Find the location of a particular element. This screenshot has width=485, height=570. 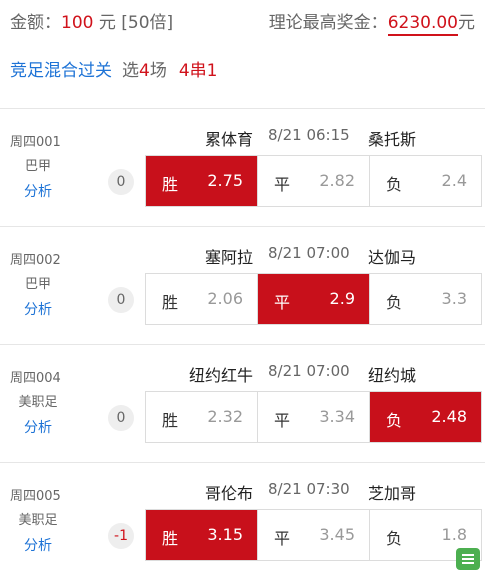

pass-type: 4串1 is located at coordinates (198, 71).